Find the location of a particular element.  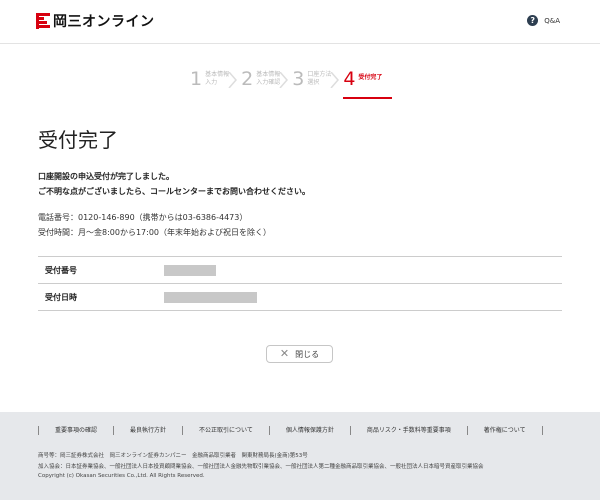

step-number: 1 is located at coordinates (196, 79).